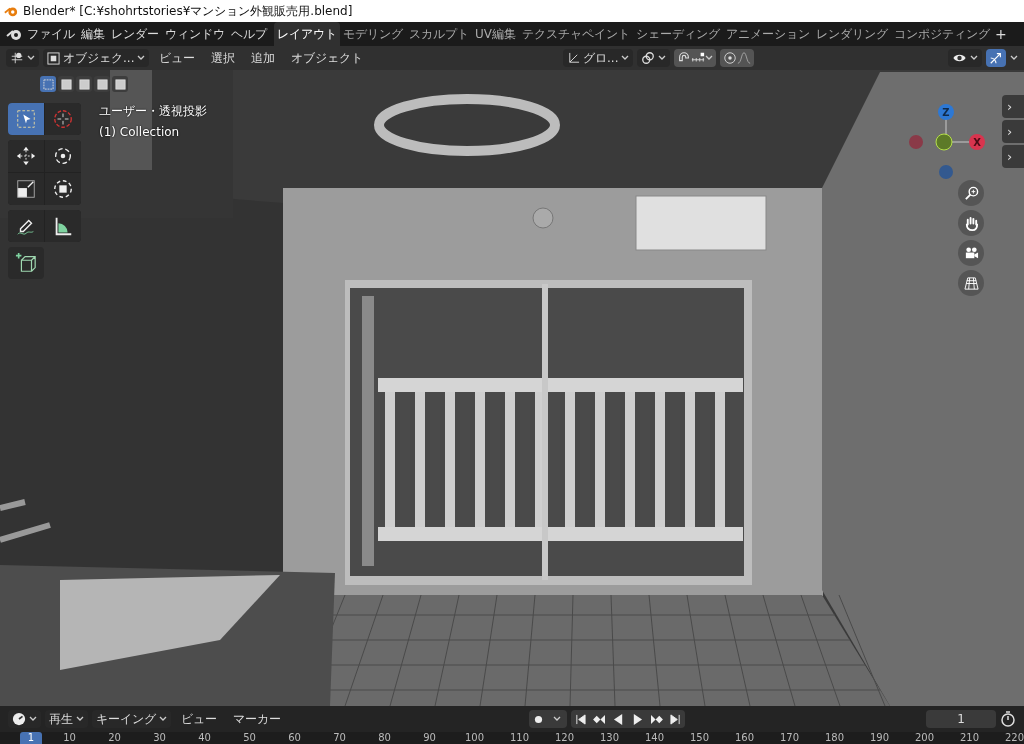 The height and width of the screenshot is (744, 1024). What do you see at coordinates (971, 253) in the screenshot?
I see `camera-icon` at bounding box center [971, 253].